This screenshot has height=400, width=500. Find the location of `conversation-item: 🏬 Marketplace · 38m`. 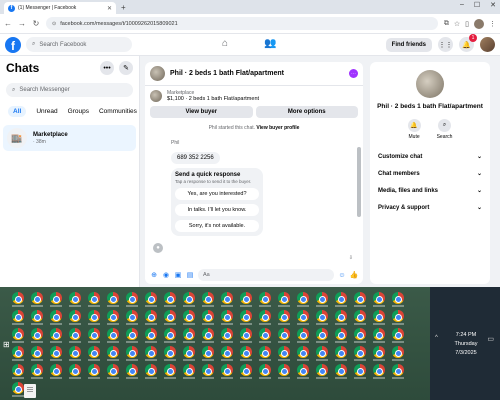

conversation-item: 🏬 Marketplace · 38m is located at coordinates (69, 138).